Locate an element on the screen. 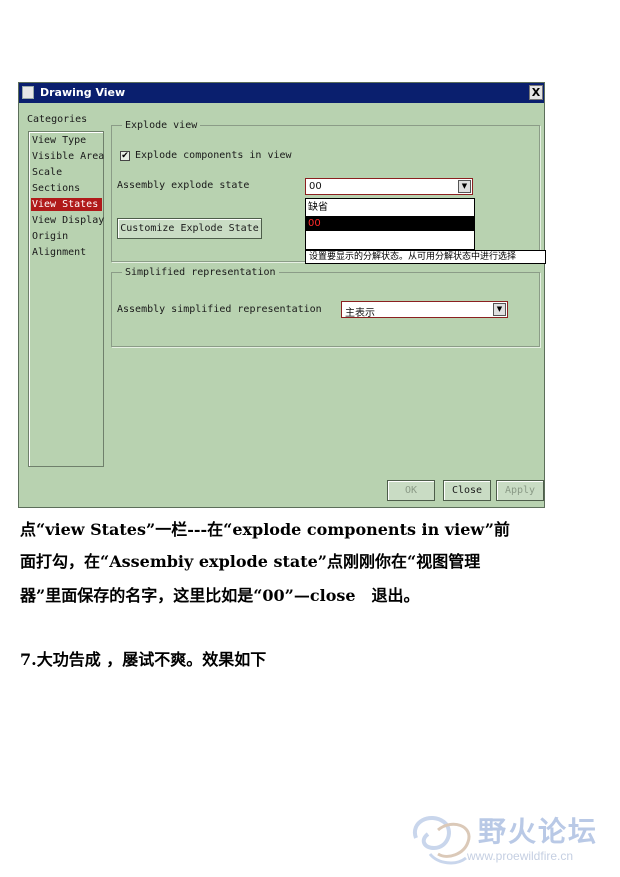 The image size is (620, 877). apply-button: Apply is located at coordinates (520, 490).